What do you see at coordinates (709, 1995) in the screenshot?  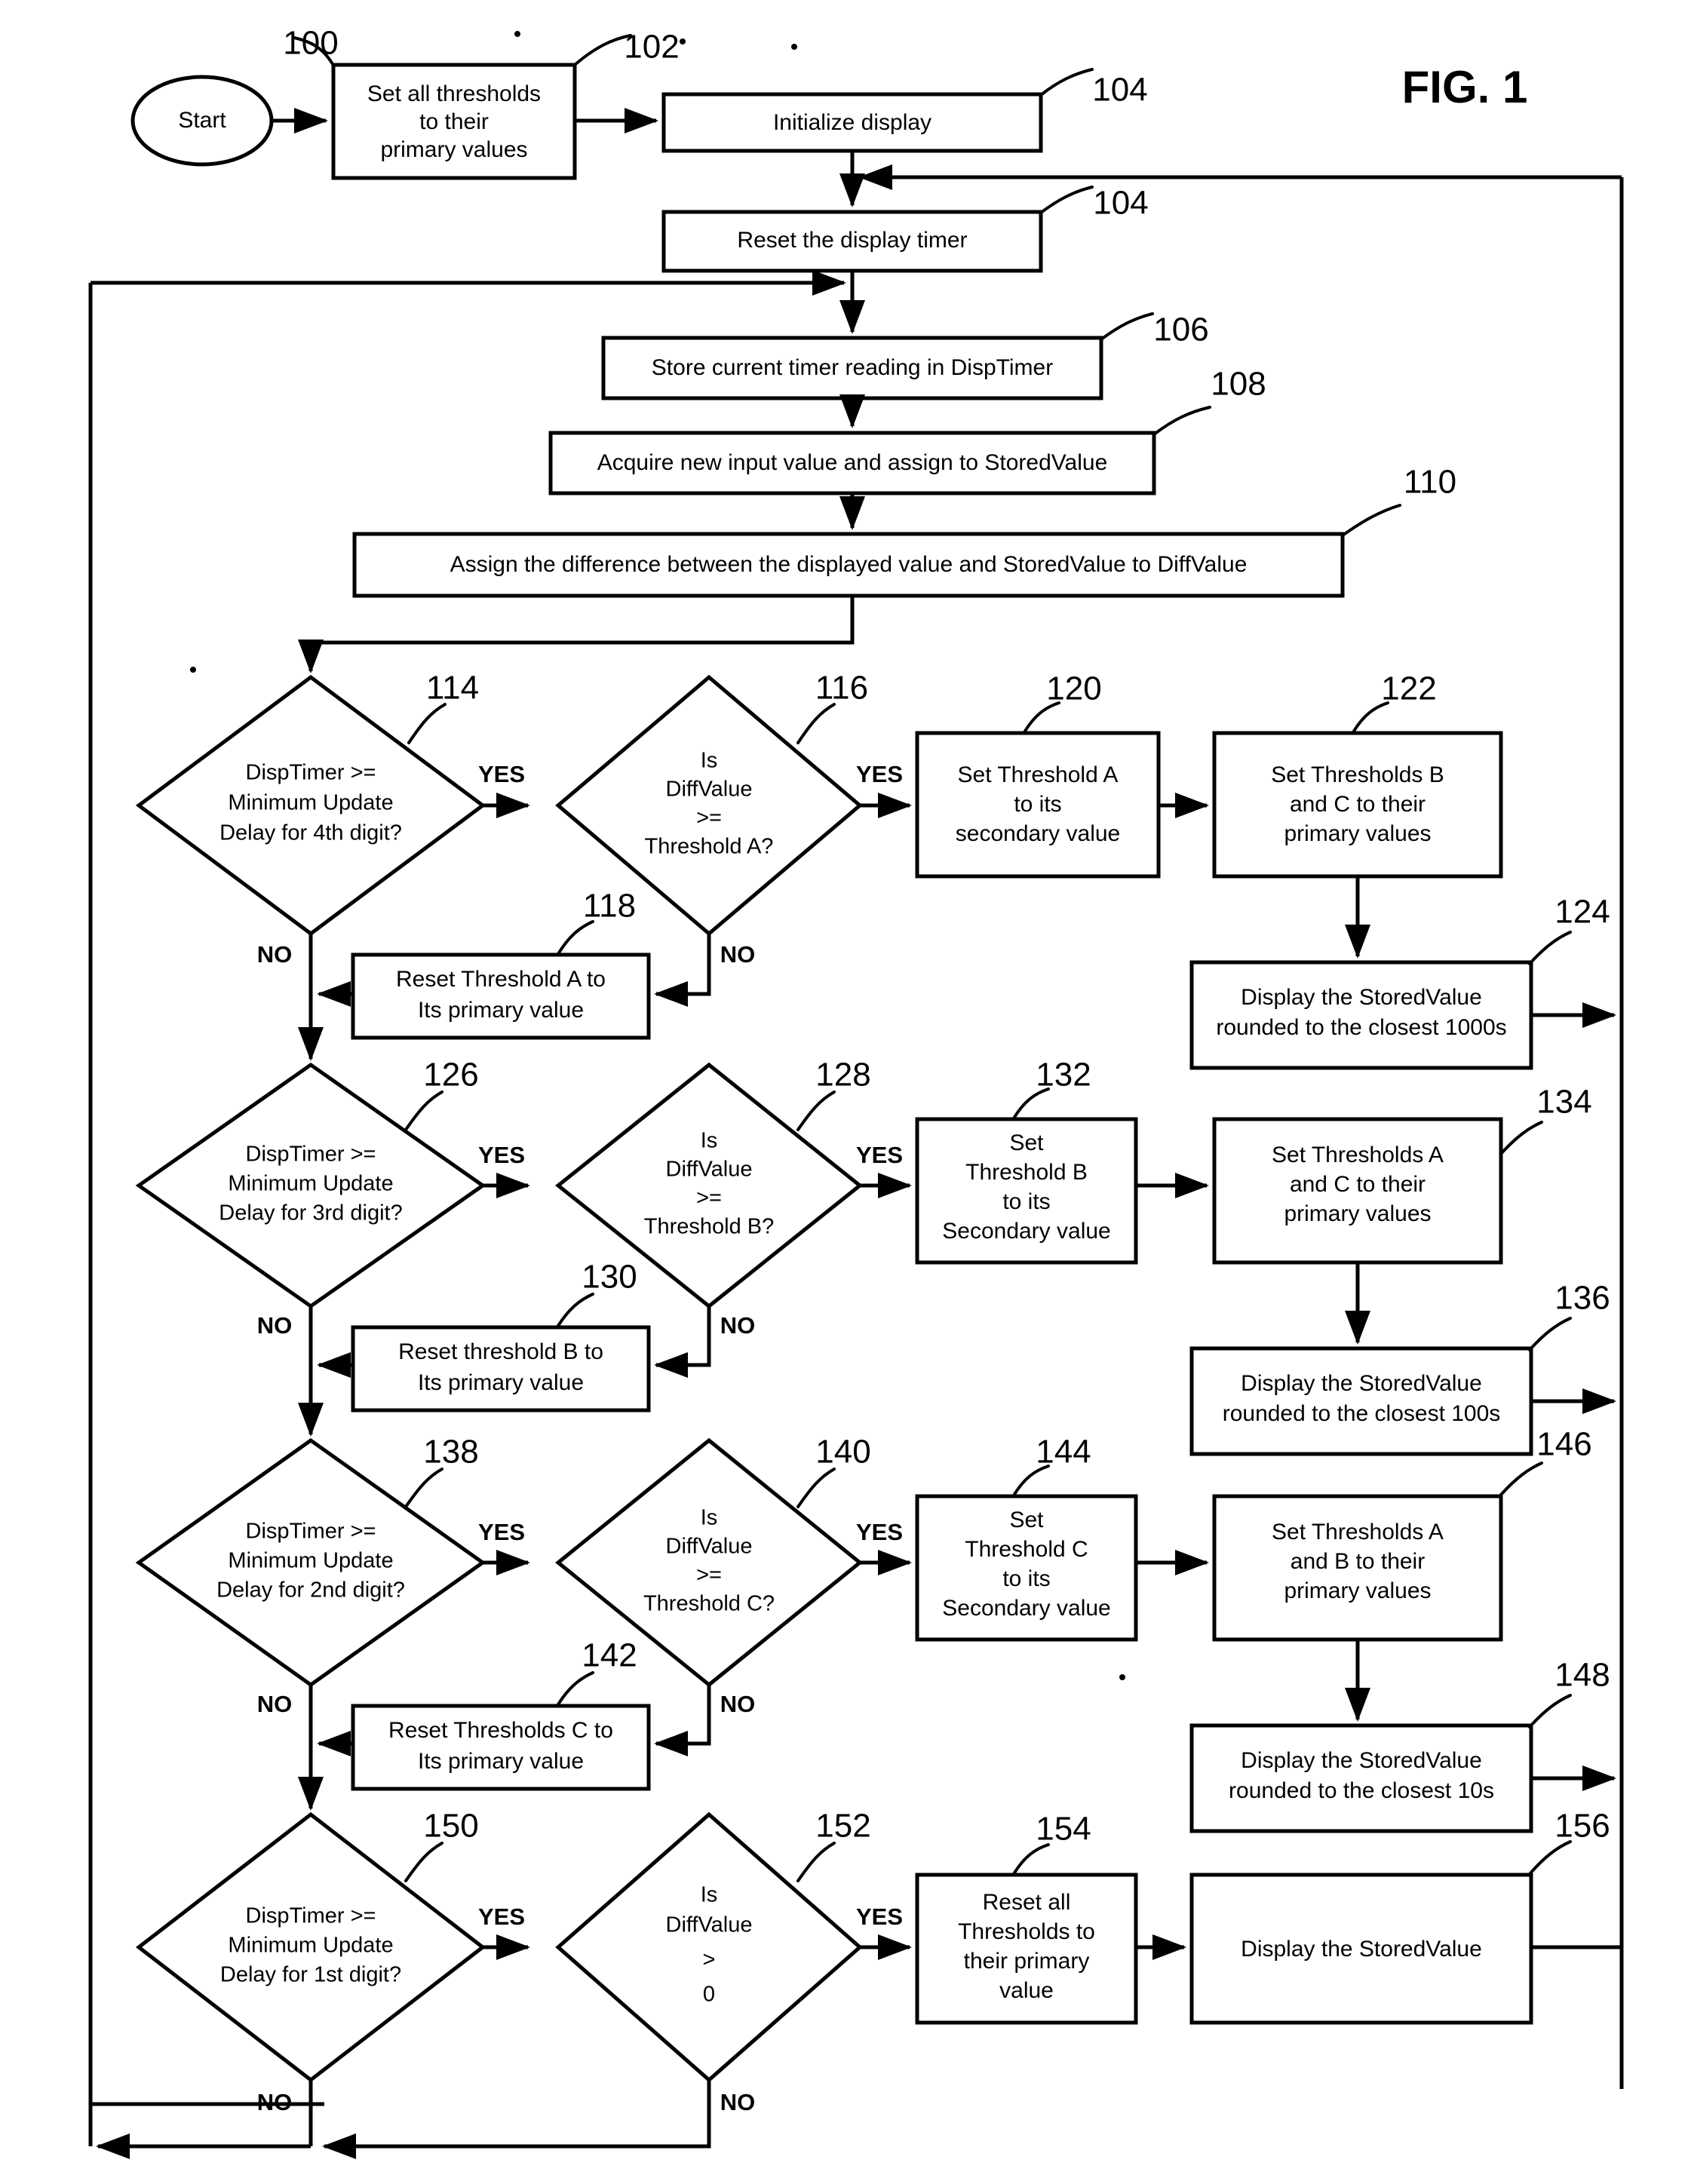 I see `node-152-line-3: 0` at bounding box center [709, 1995].